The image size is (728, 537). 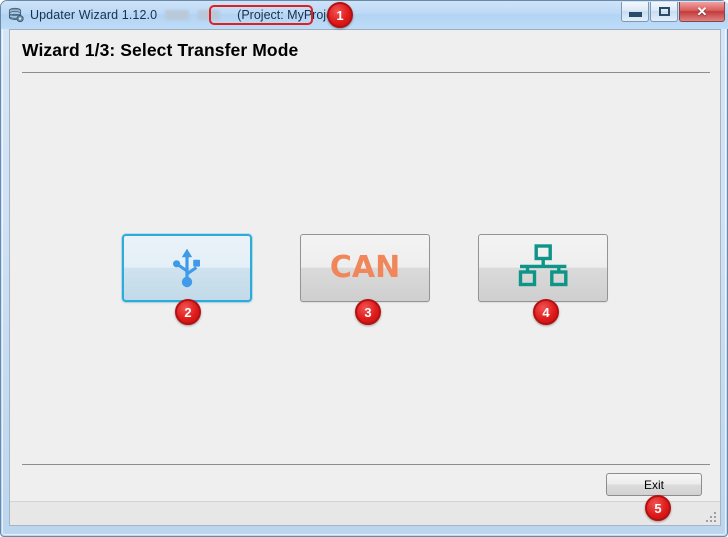 I want to click on ethernet-mode-button, so click(x=543, y=268).